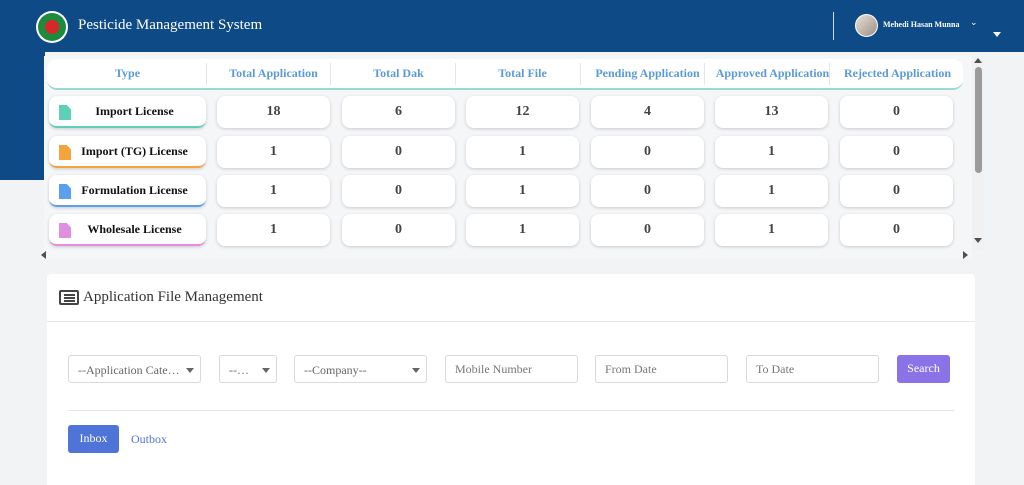 This screenshot has width=1024, height=485. I want to click on navbar-divider, so click(833, 26).